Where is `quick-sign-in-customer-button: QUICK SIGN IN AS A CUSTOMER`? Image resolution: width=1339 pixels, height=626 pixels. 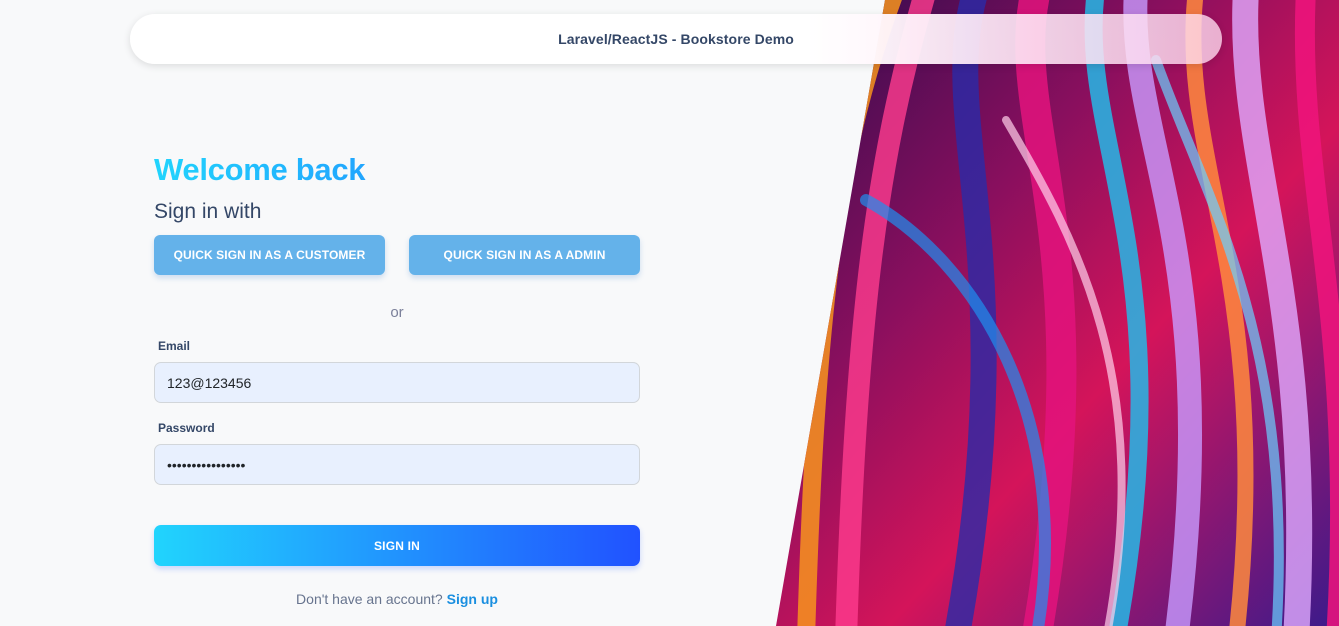
quick-sign-in-customer-button: QUICK SIGN IN AS A CUSTOMER is located at coordinates (269, 255).